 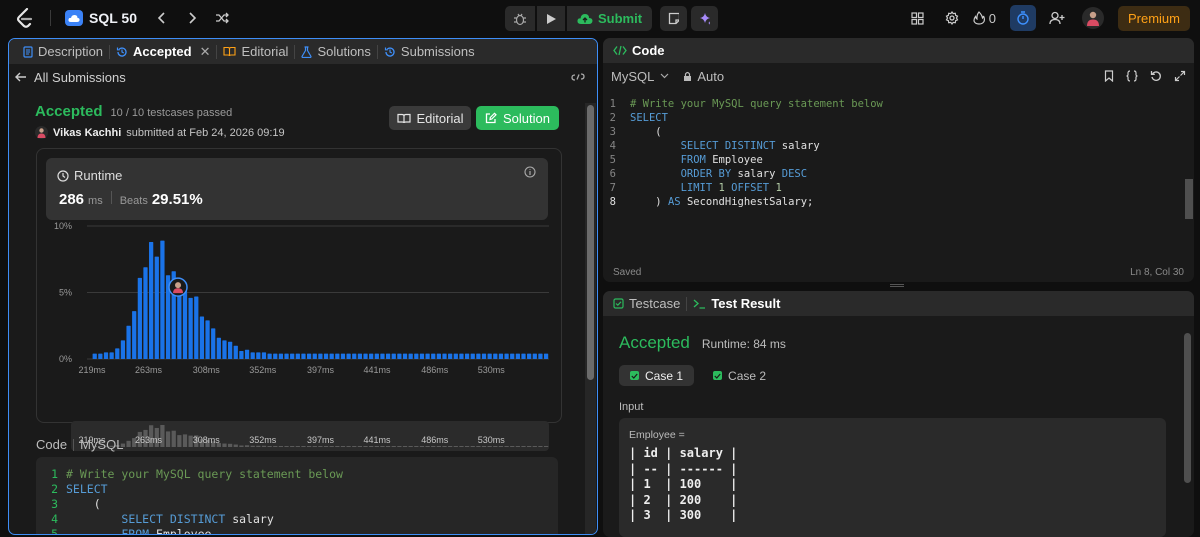 What do you see at coordinates (890, 132) in the screenshot?
I see `code-line: 3 (` at bounding box center [890, 132].